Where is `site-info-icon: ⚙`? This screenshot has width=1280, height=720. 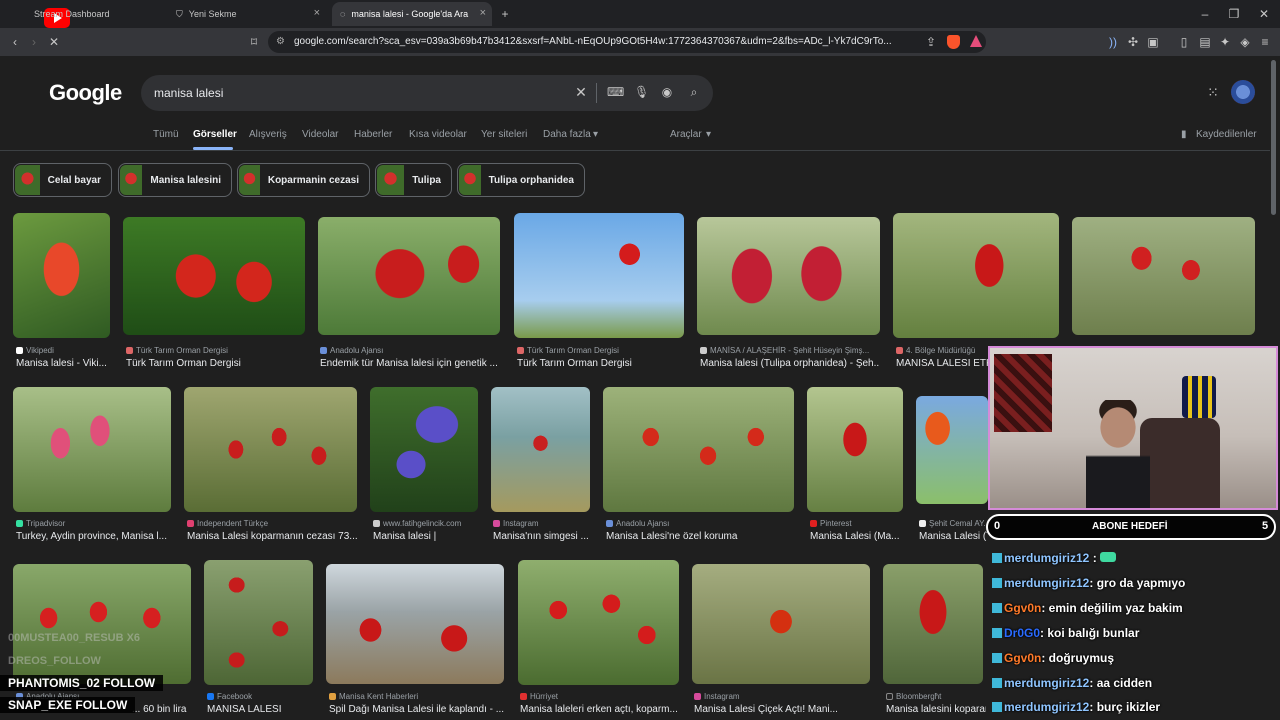
site-info-icon: ⚙ is located at coordinates (280, 42).